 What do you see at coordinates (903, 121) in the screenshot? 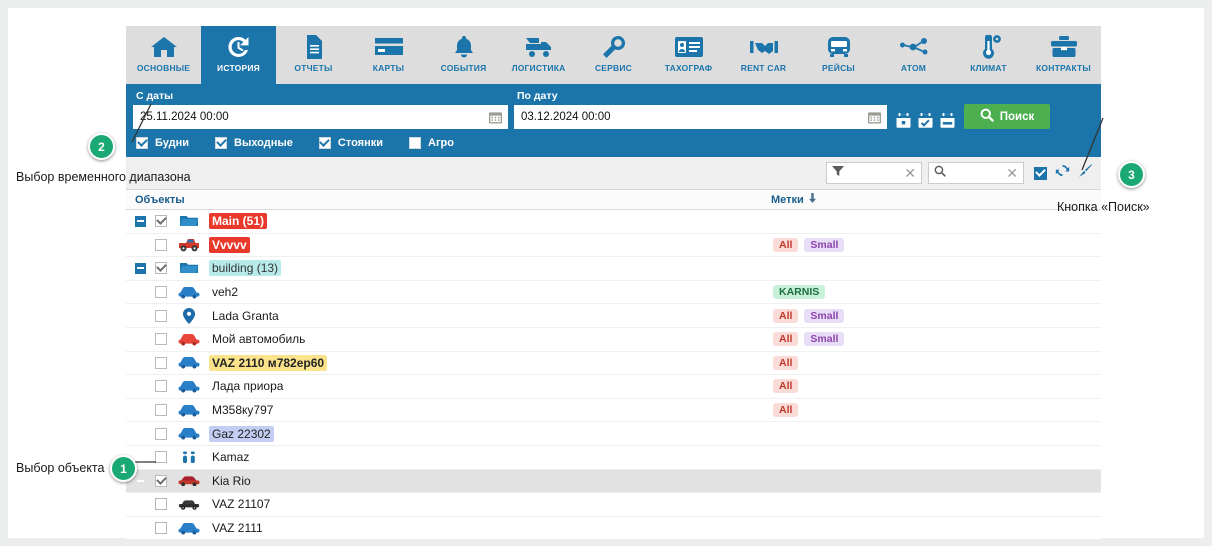
I see `calendar-day-icon` at bounding box center [903, 121].